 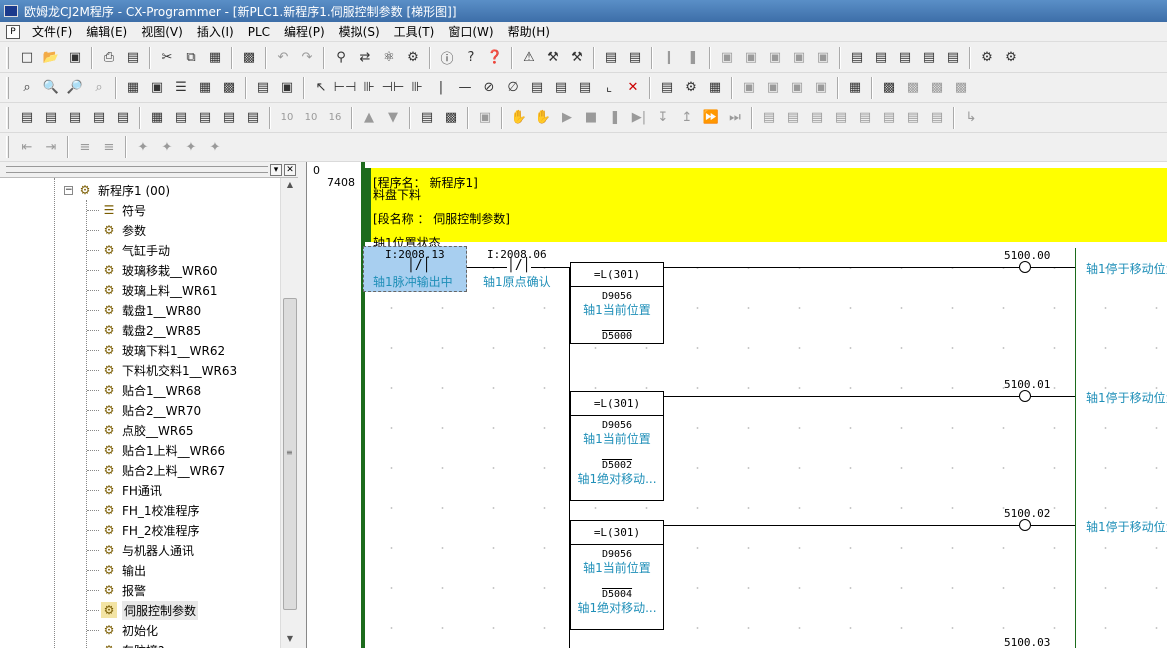 I want to click on stop-icon: ■, so click(x=591, y=118).